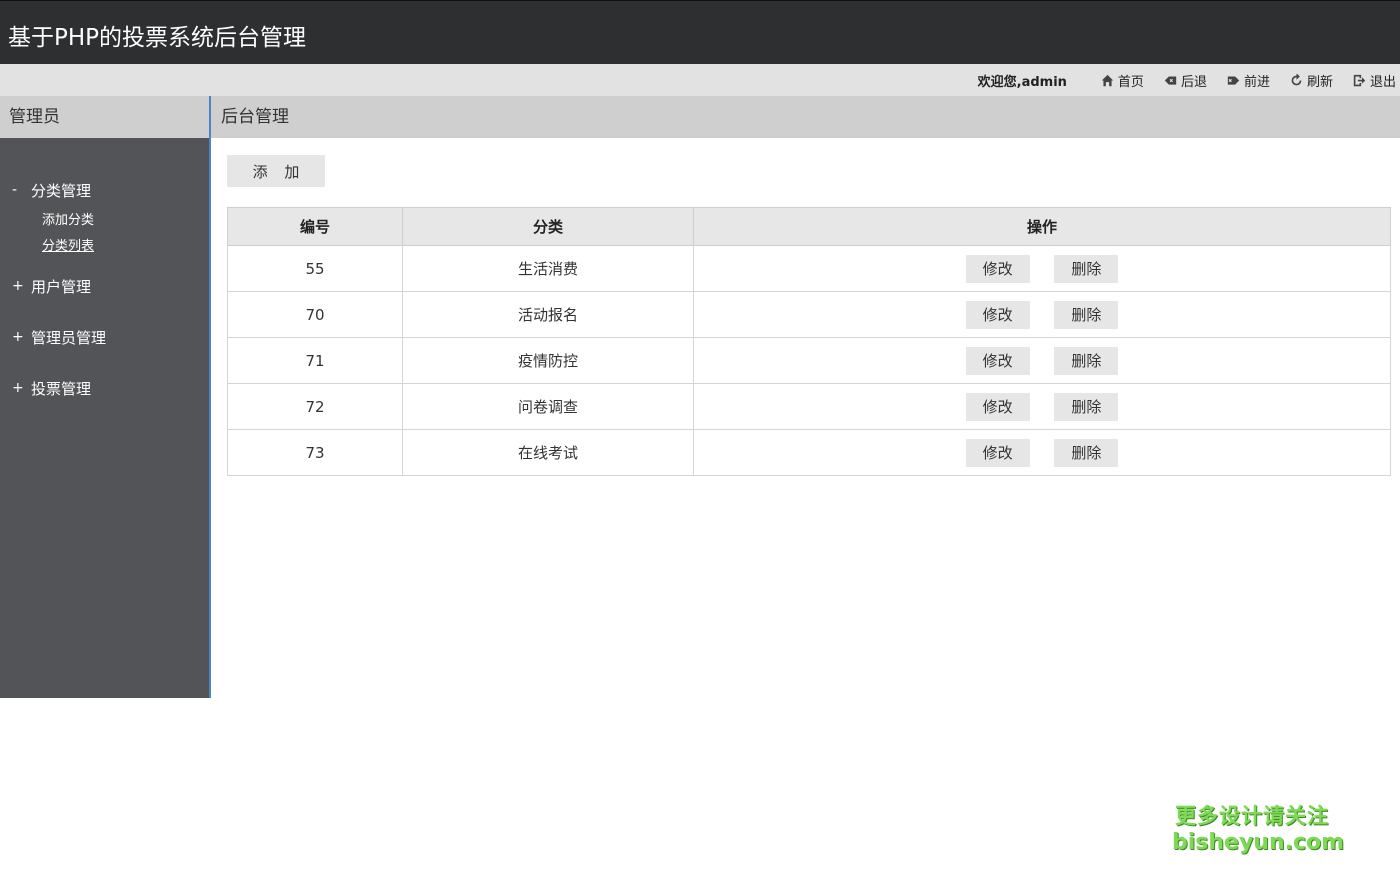 The width and height of the screenshot is (1400, 876). What do you see at coordinates (315, 314) in the screenshot?
I see `cell-id: 70` at bounding box center [315, 314].